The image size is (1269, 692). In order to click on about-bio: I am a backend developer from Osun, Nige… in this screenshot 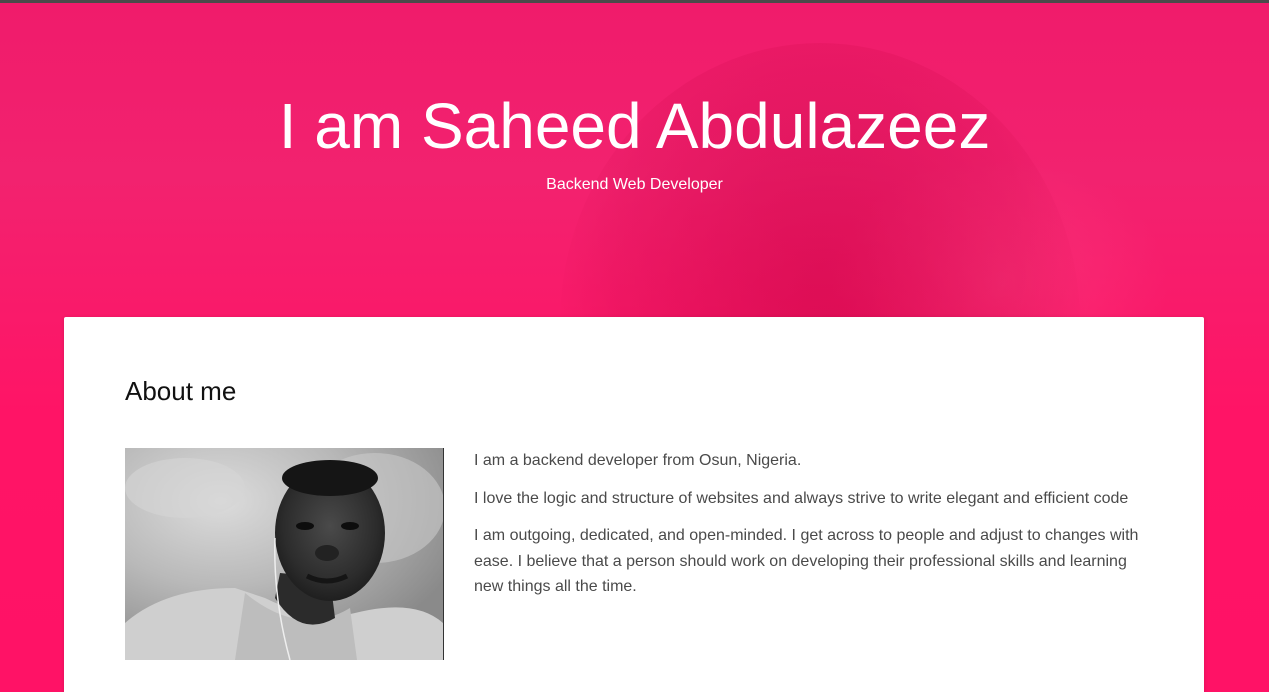, I will do `click(814, 530)`.